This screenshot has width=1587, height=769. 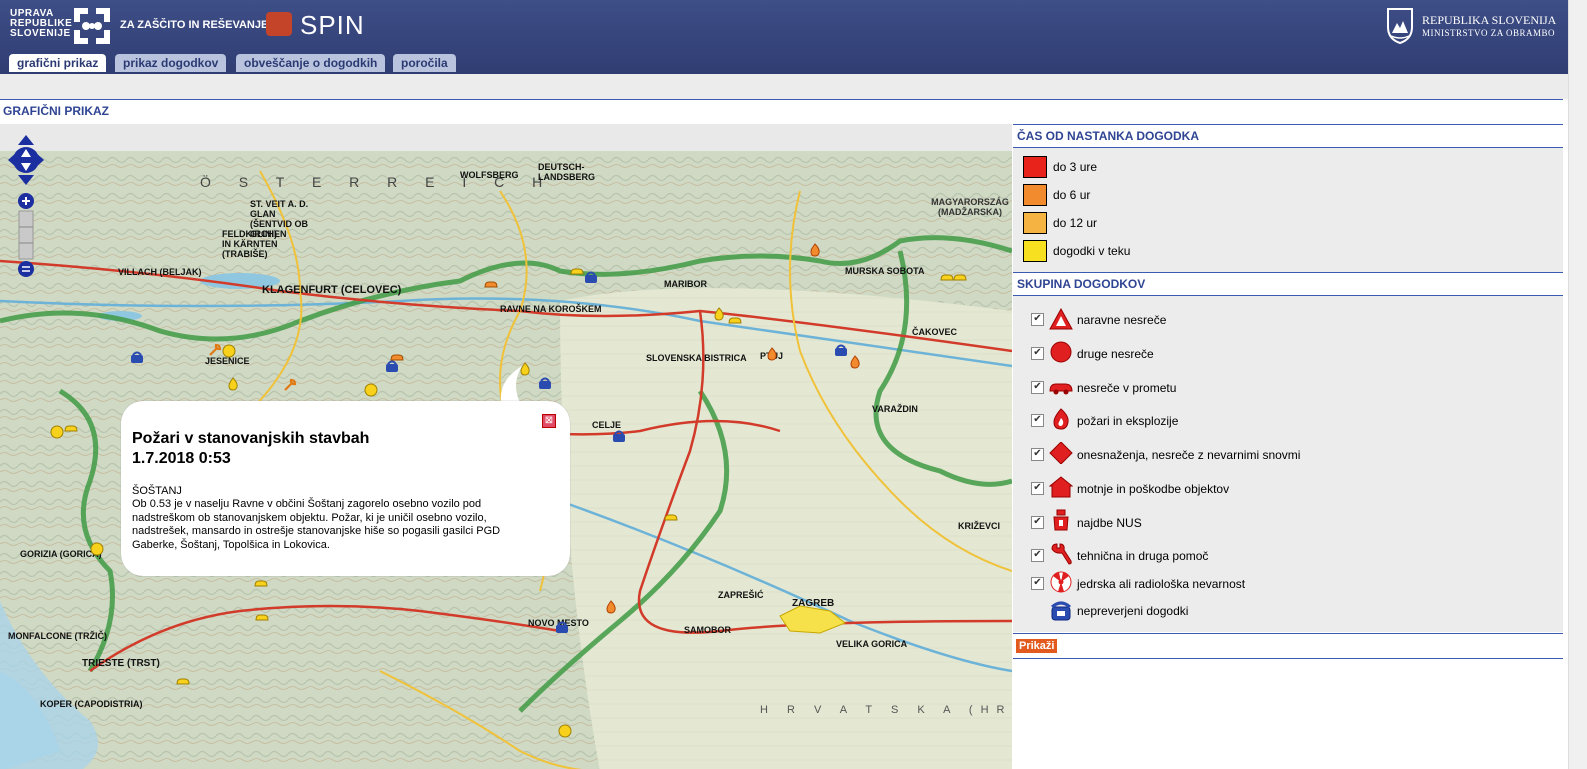 What do you see at coordinates (254, 244) in the screenshot?
I see `map-label-feldkirchen: FELDKIRCHEN IN KÄRNTEN (TRABIŠE)` at bounding box center [254, 244].